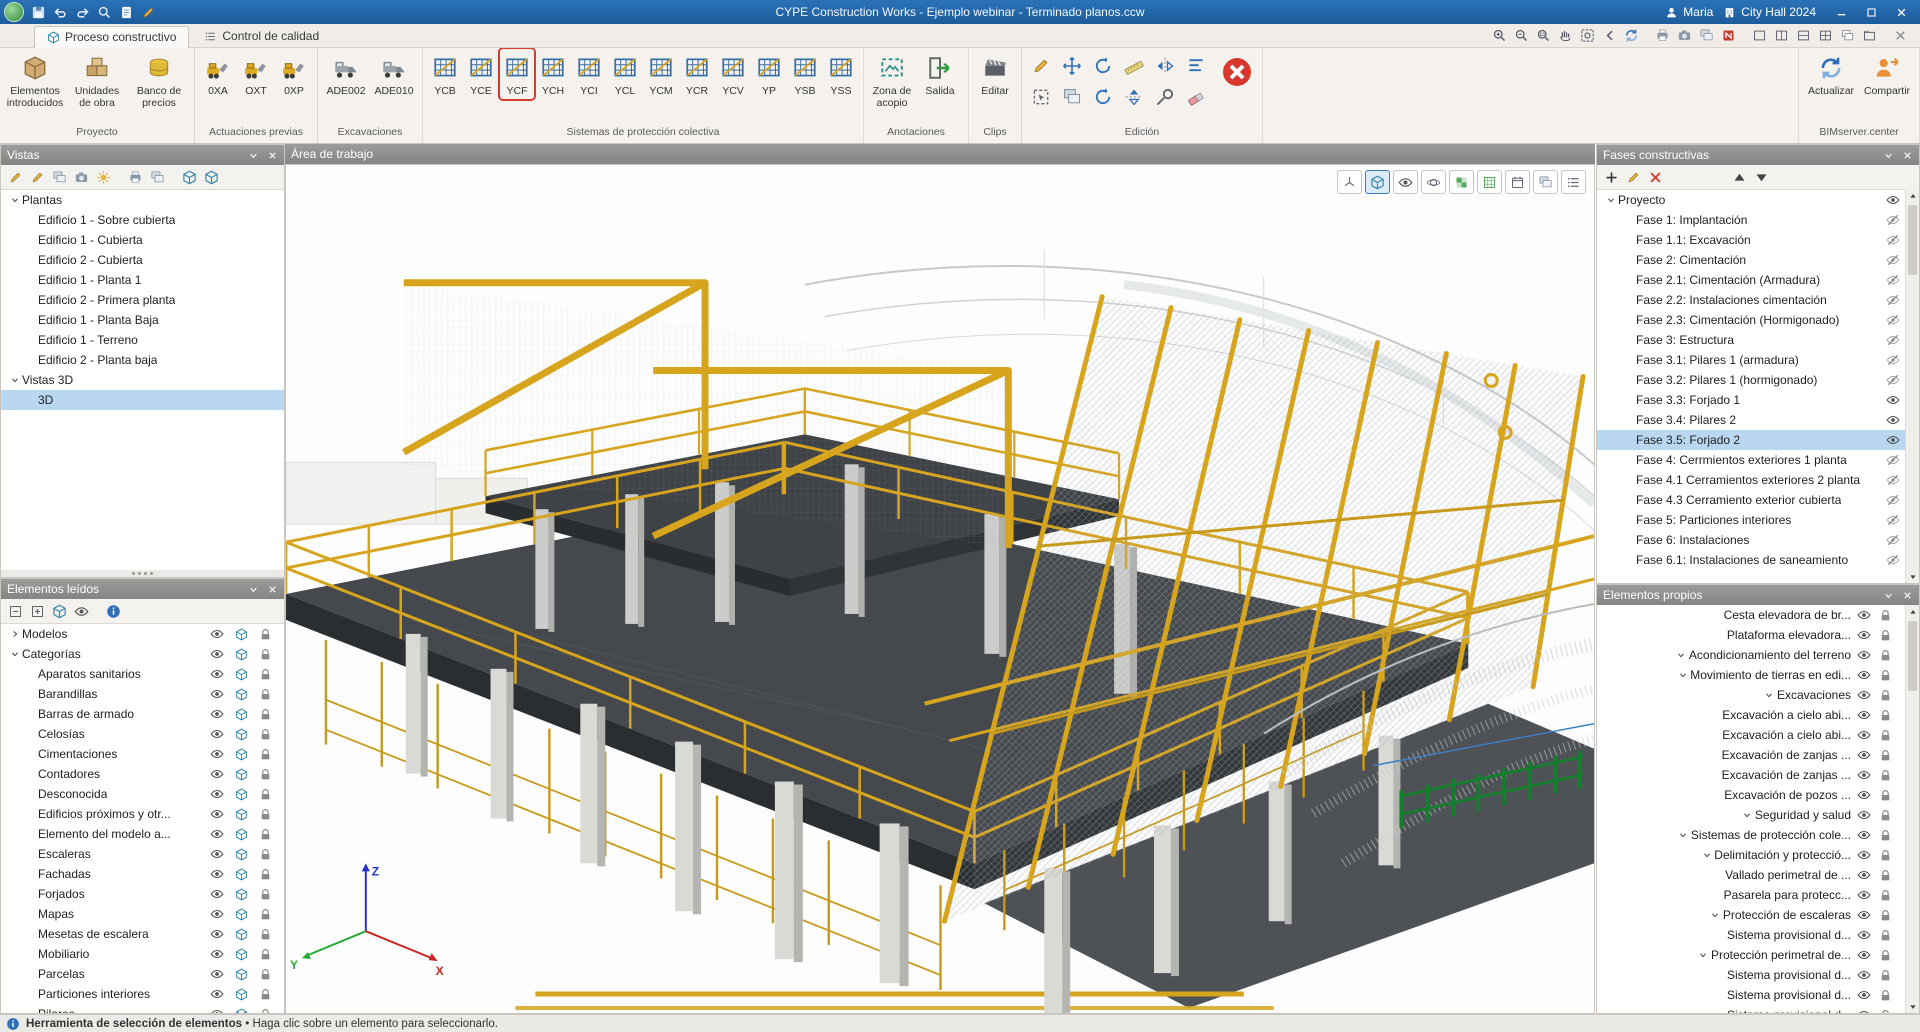  Describe the element at coordinates (142, 674) in the screenshot. I see `tree-item-aparatos-sanitarios: Aparatos sanitarios` at that location.